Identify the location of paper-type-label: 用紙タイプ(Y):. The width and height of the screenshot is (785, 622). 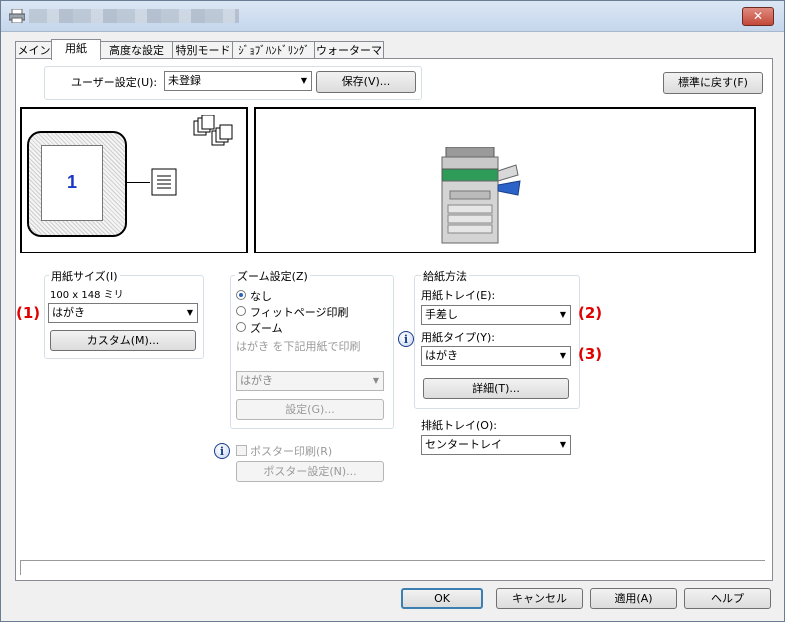
(458, 337).